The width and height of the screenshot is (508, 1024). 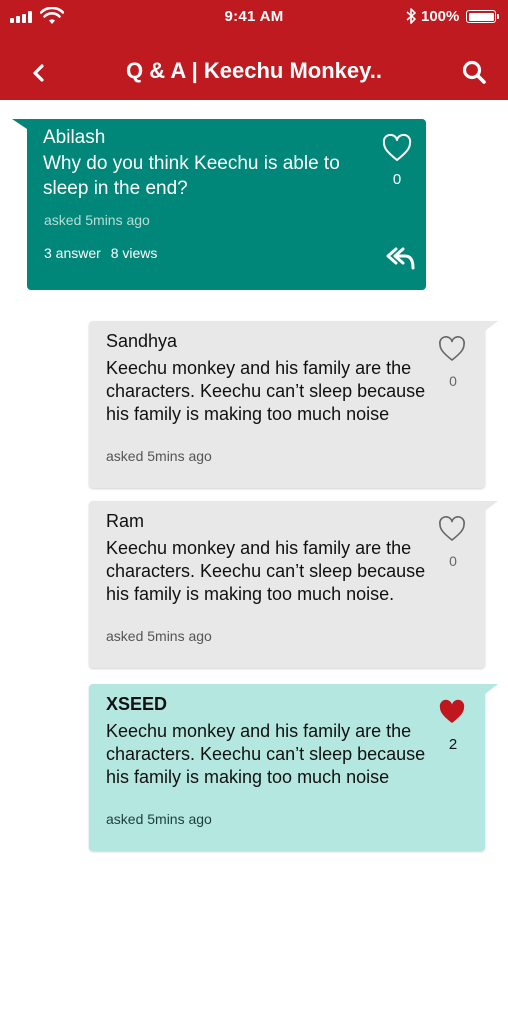 I want to click on view-count: 8 views, so click(x=134, y=253).